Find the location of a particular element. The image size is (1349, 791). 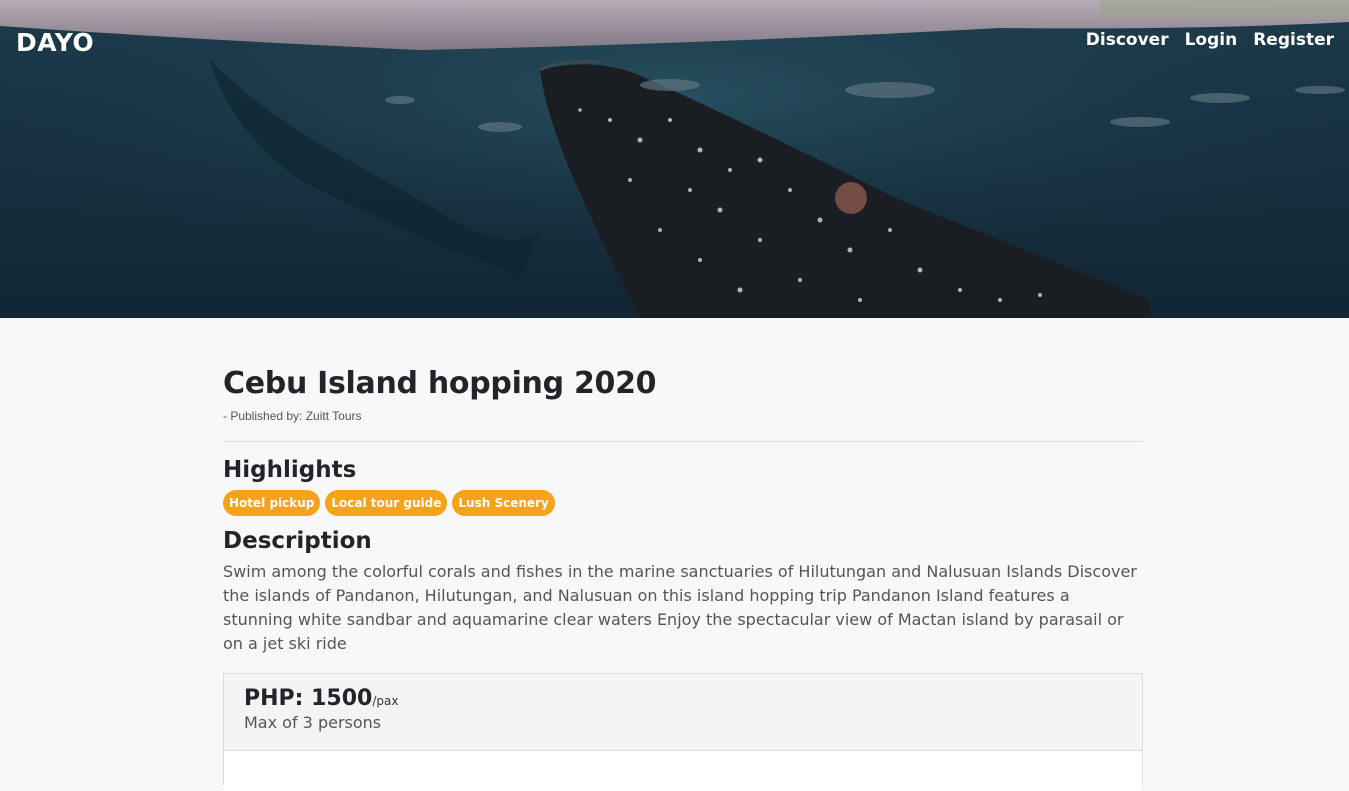

nav-links: Discover Login Register is located at coordinates (1210, 40).